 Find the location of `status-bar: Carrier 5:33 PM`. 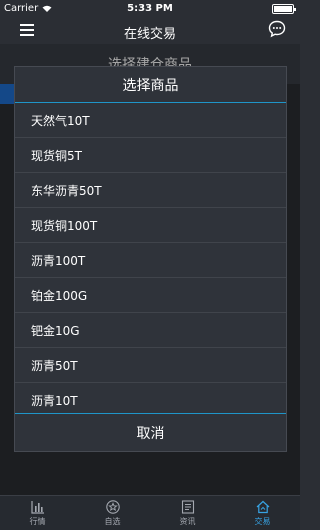

status-bar: Carrier 5:33 PM is located at coordinates (150, 9).